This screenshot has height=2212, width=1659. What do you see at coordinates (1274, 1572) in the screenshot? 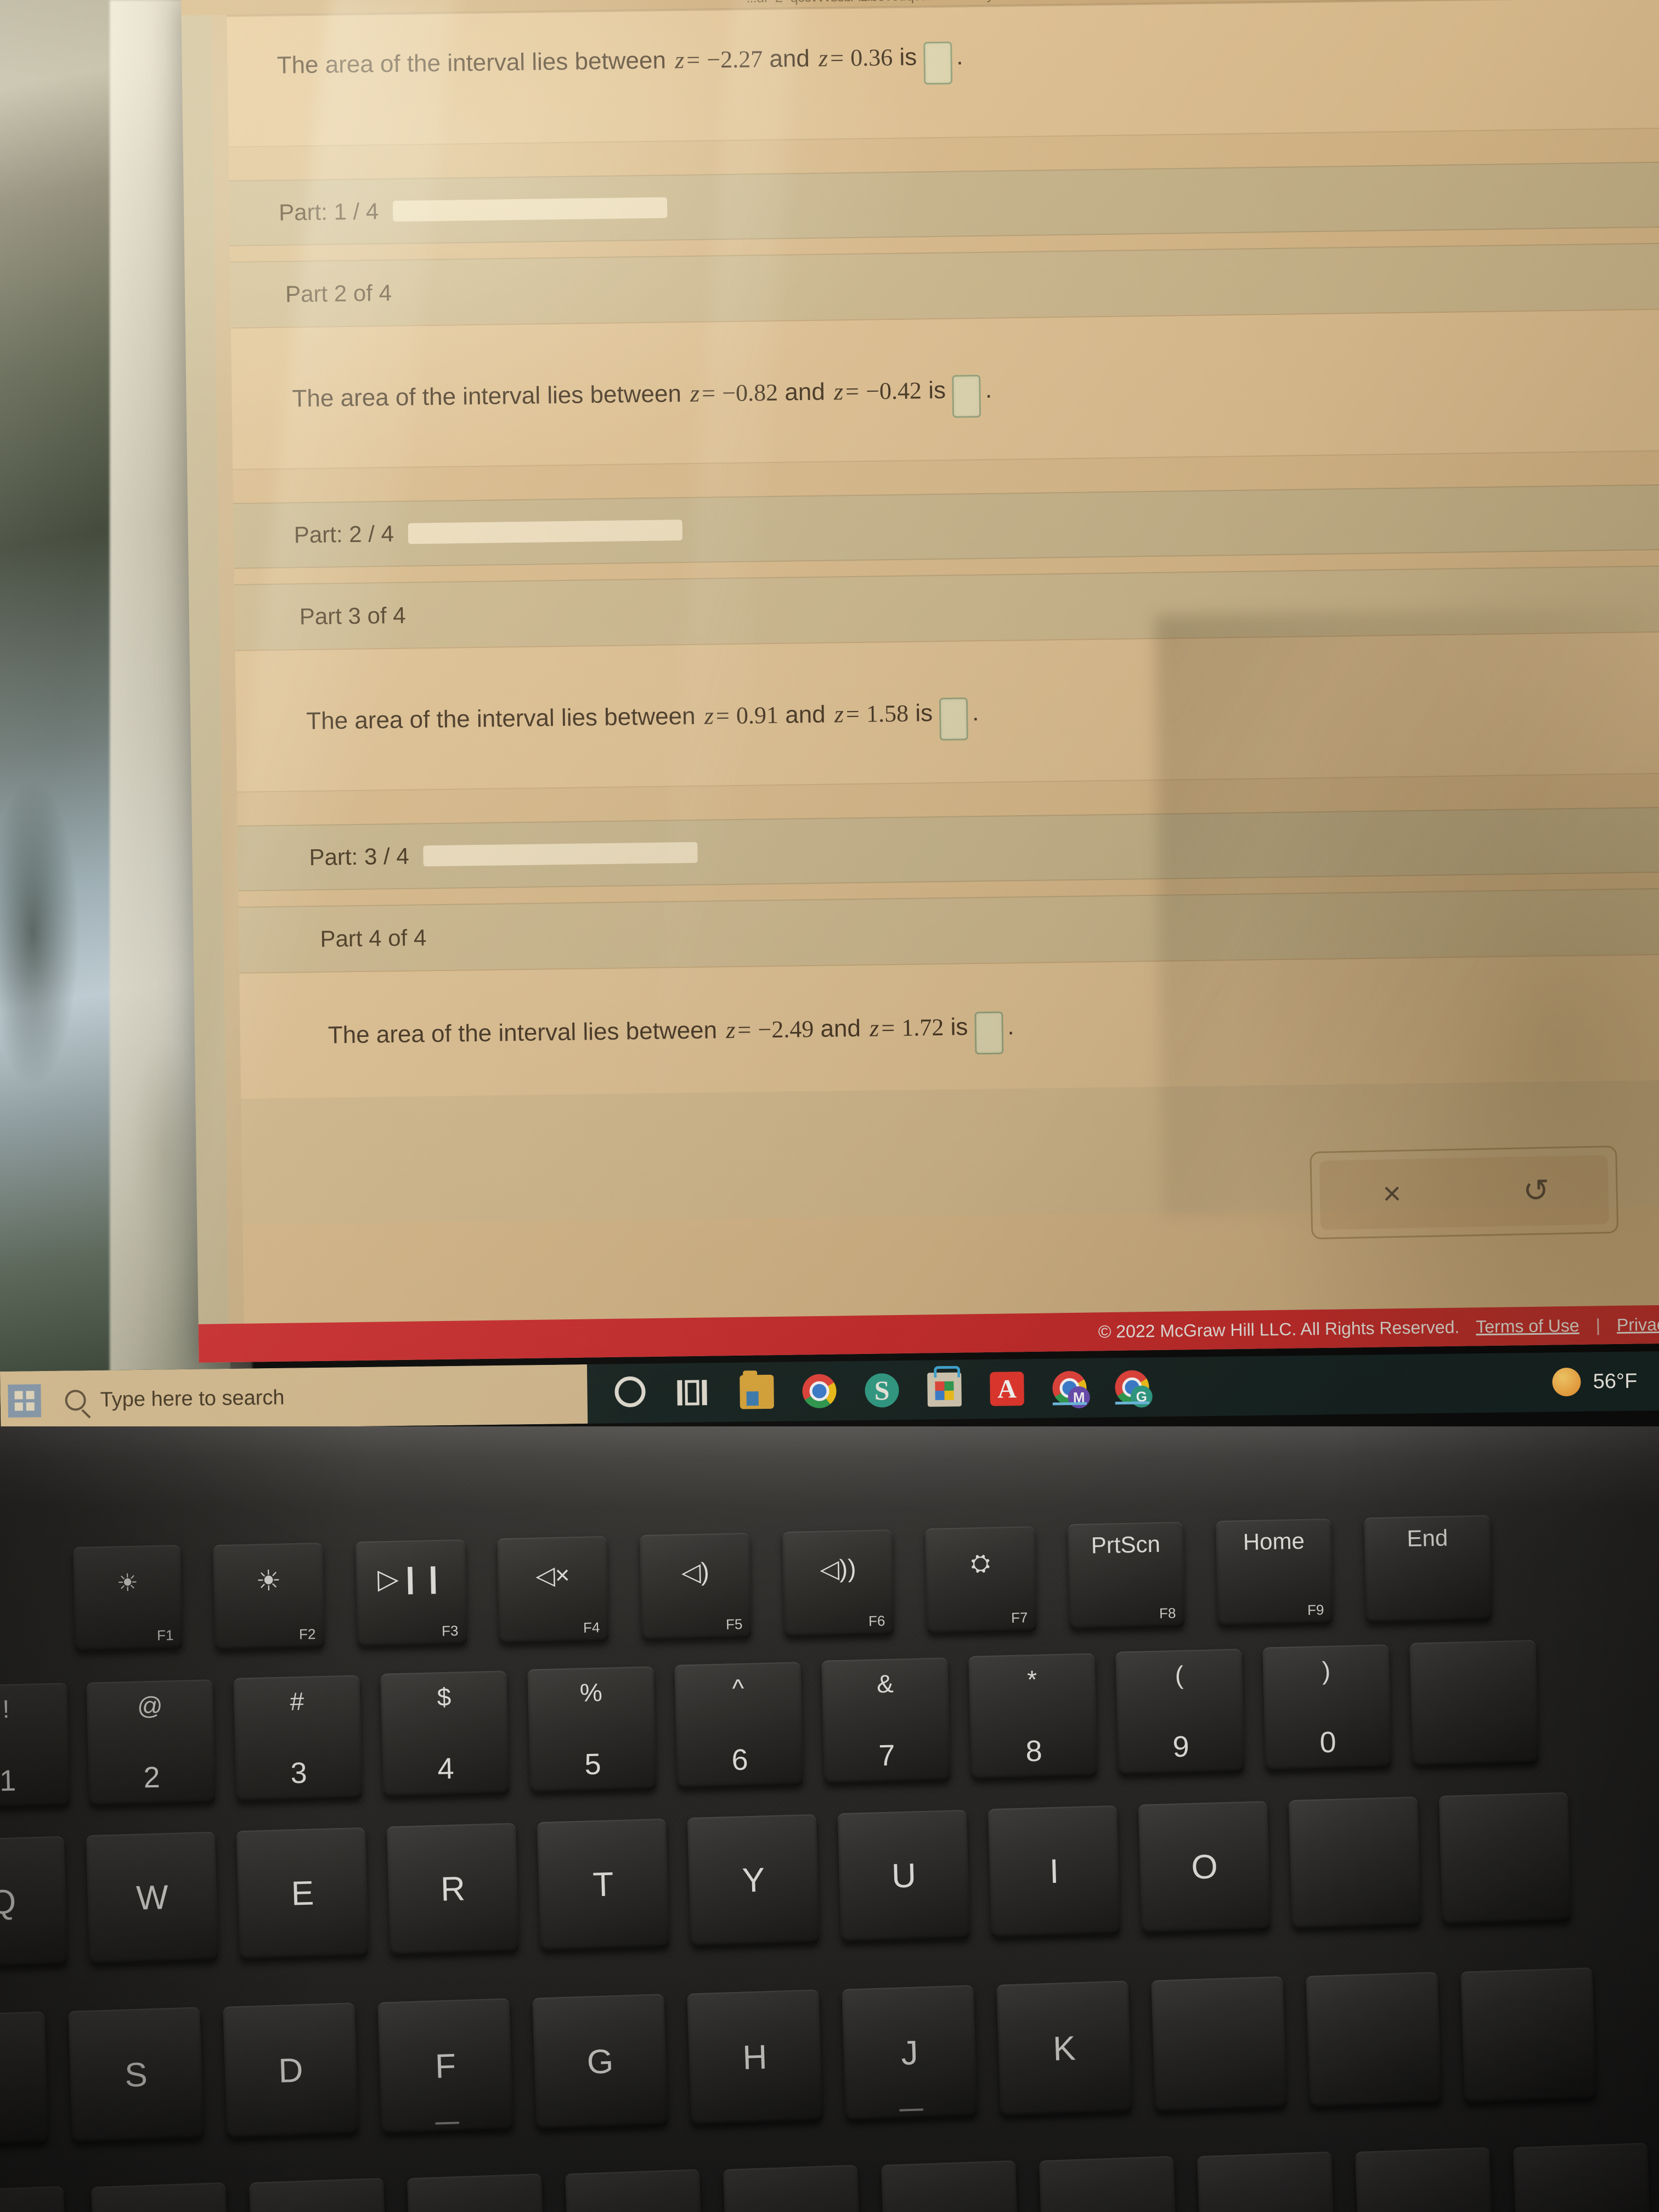
I see `home-key: Home F9` at bounding box center [1274, 1572].